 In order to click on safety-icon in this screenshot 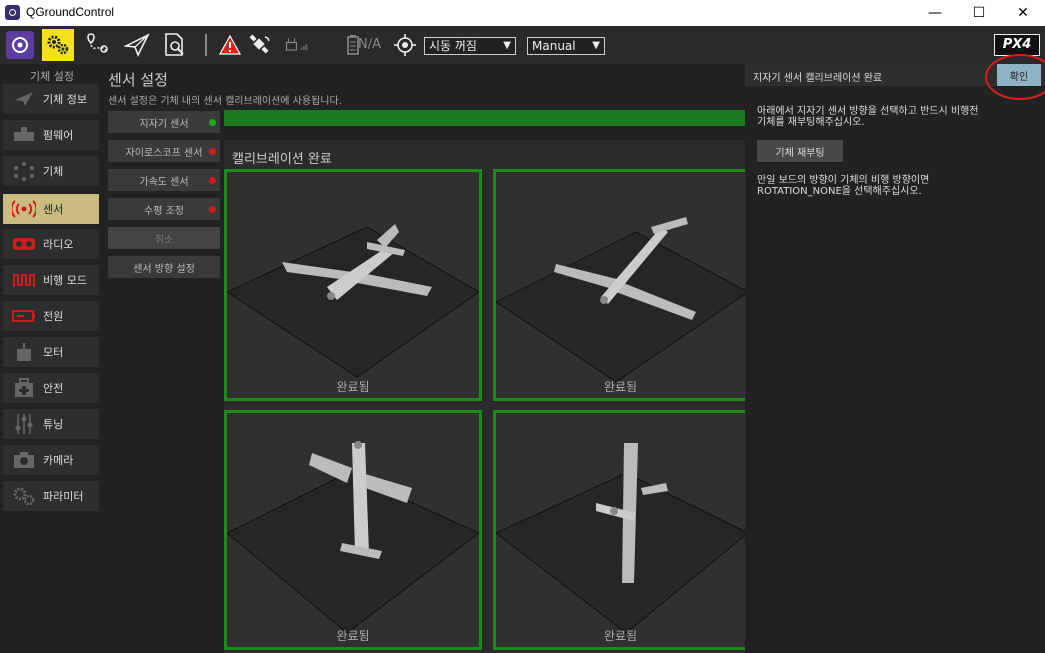, I will do `click(24, 388)`.